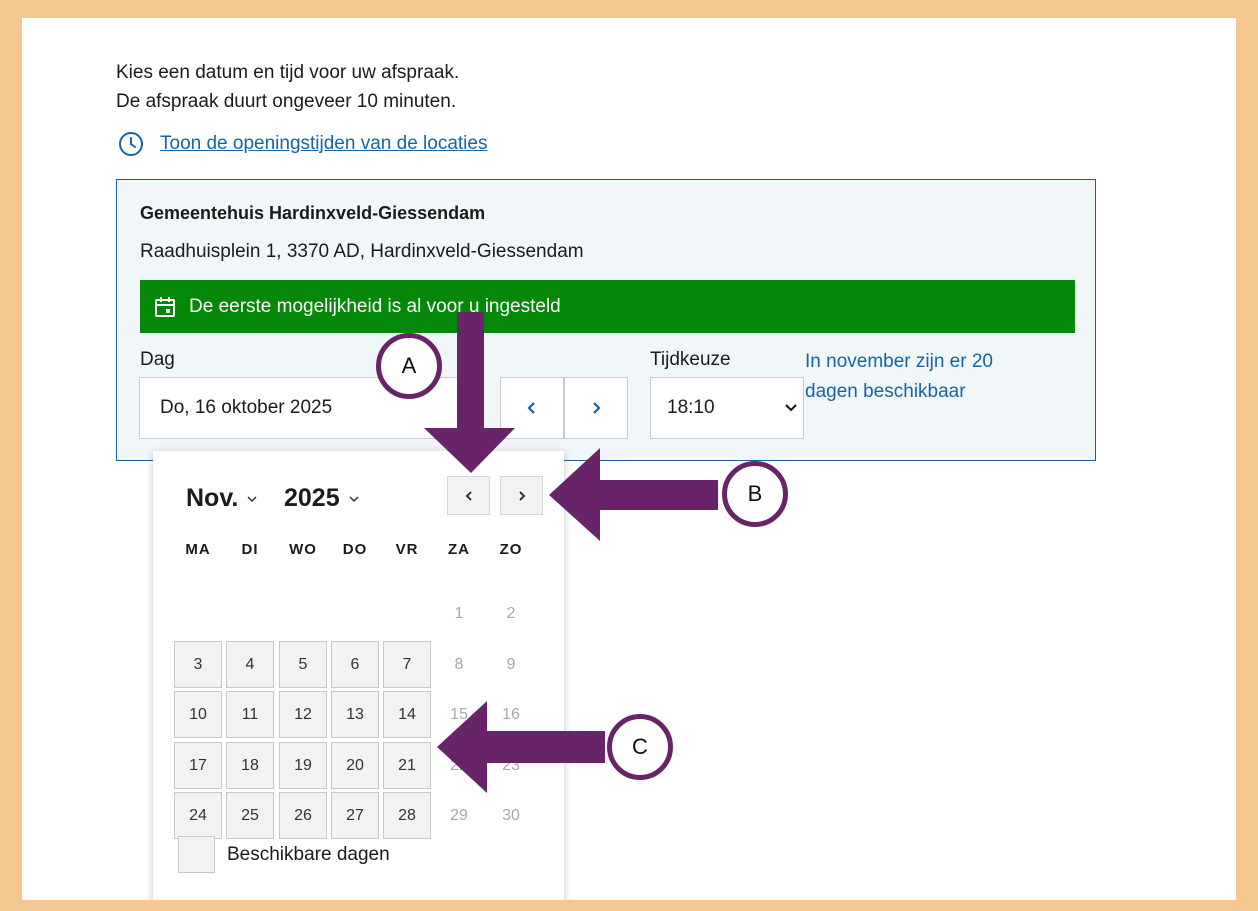 This screenshot has height=911, width=1258. I want to click on calendar-day-unavailable: 1, so click(459, 613).